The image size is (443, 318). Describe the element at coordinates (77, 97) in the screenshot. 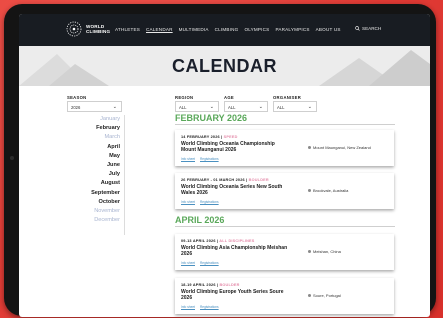

I see `season-label: SEASON` at that location.